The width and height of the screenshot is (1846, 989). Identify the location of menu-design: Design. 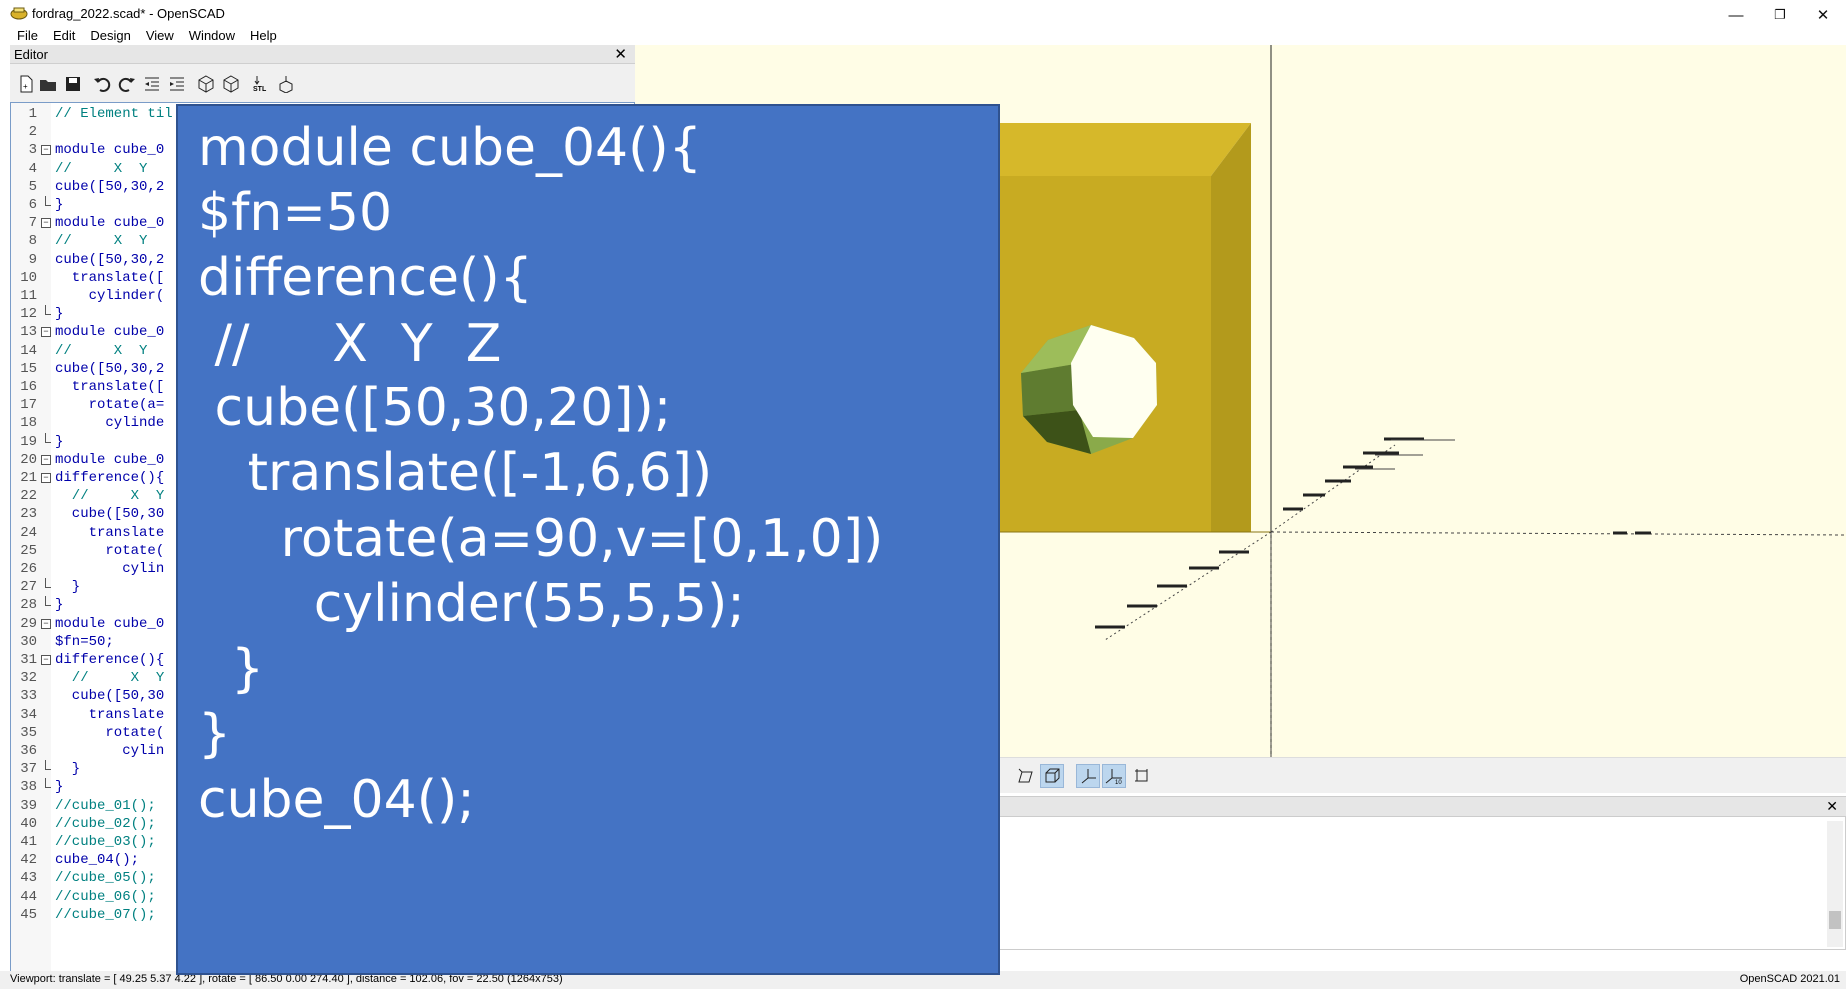
(110, 36).